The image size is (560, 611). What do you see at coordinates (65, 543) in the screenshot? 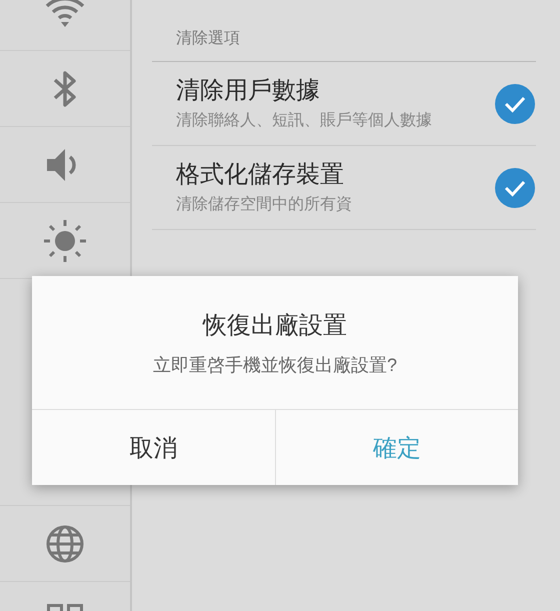
I see `globe-icon` at bounding box center [65, 543].